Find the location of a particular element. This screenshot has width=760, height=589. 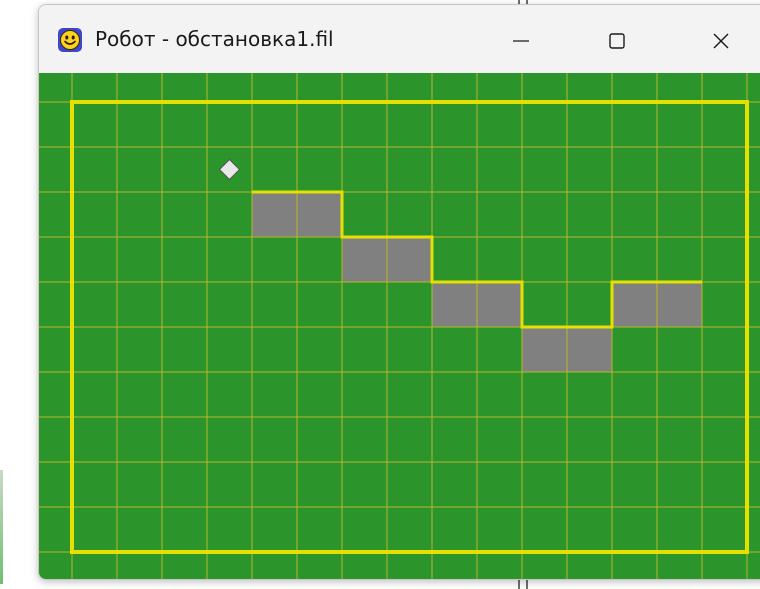

minimize-button is located at coordinates (521, 41).